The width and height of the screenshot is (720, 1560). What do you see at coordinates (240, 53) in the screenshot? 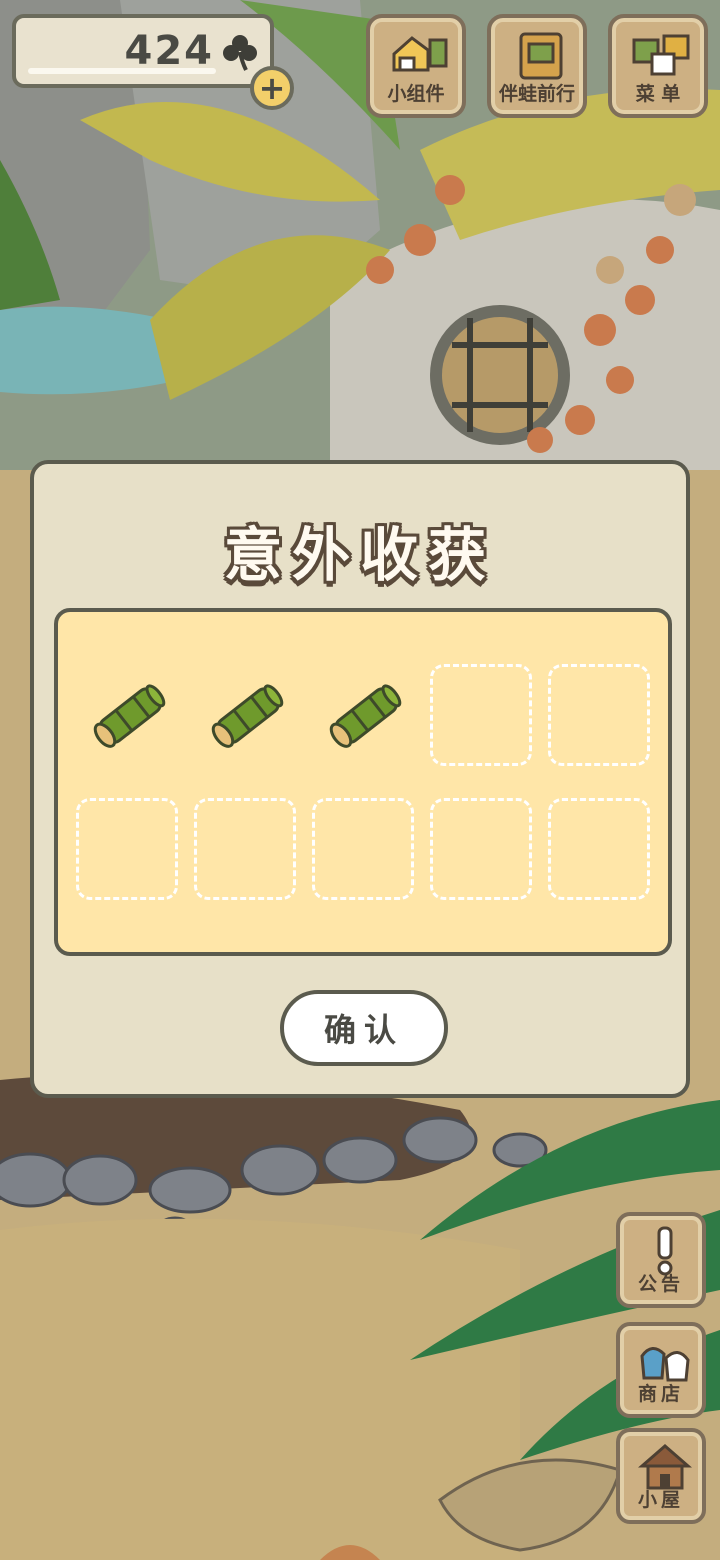
I see `clover-icon` at bounding box center [240, 53].